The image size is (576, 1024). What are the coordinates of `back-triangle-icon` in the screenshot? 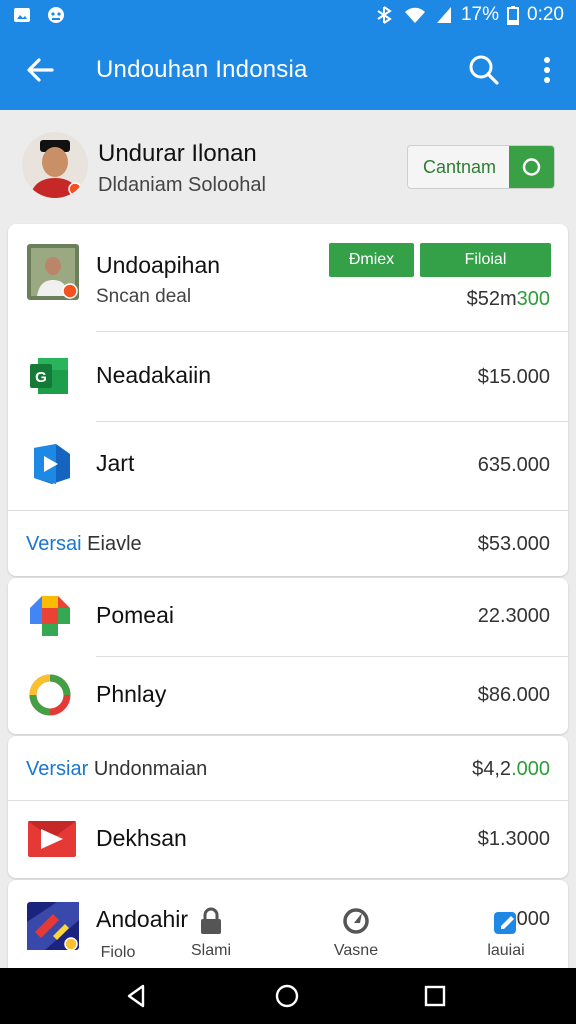 It's located at (137, 996).